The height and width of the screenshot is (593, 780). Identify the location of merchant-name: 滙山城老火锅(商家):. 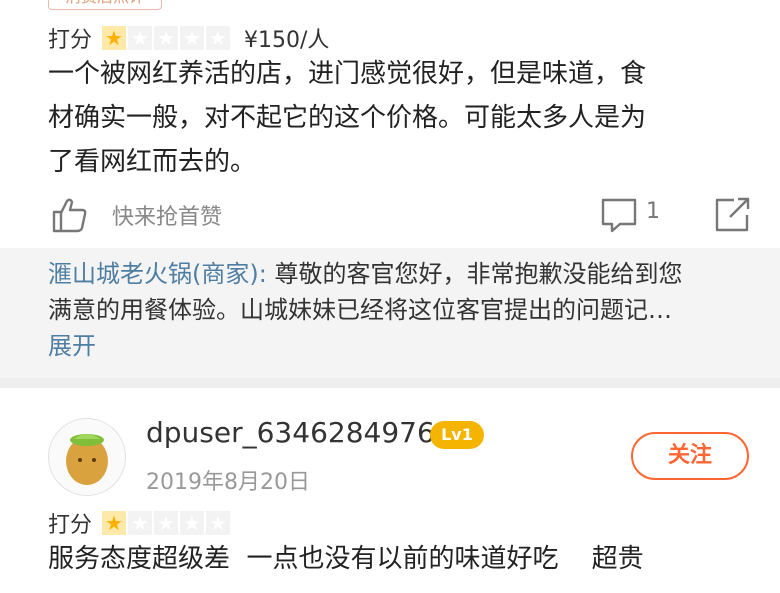
(157, 274).